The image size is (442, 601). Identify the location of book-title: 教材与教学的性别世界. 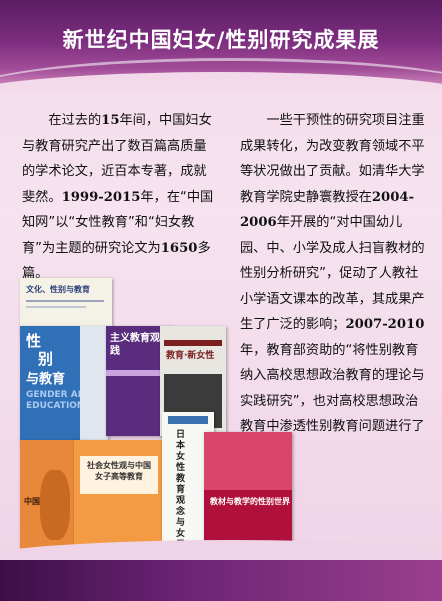
(250, 501).